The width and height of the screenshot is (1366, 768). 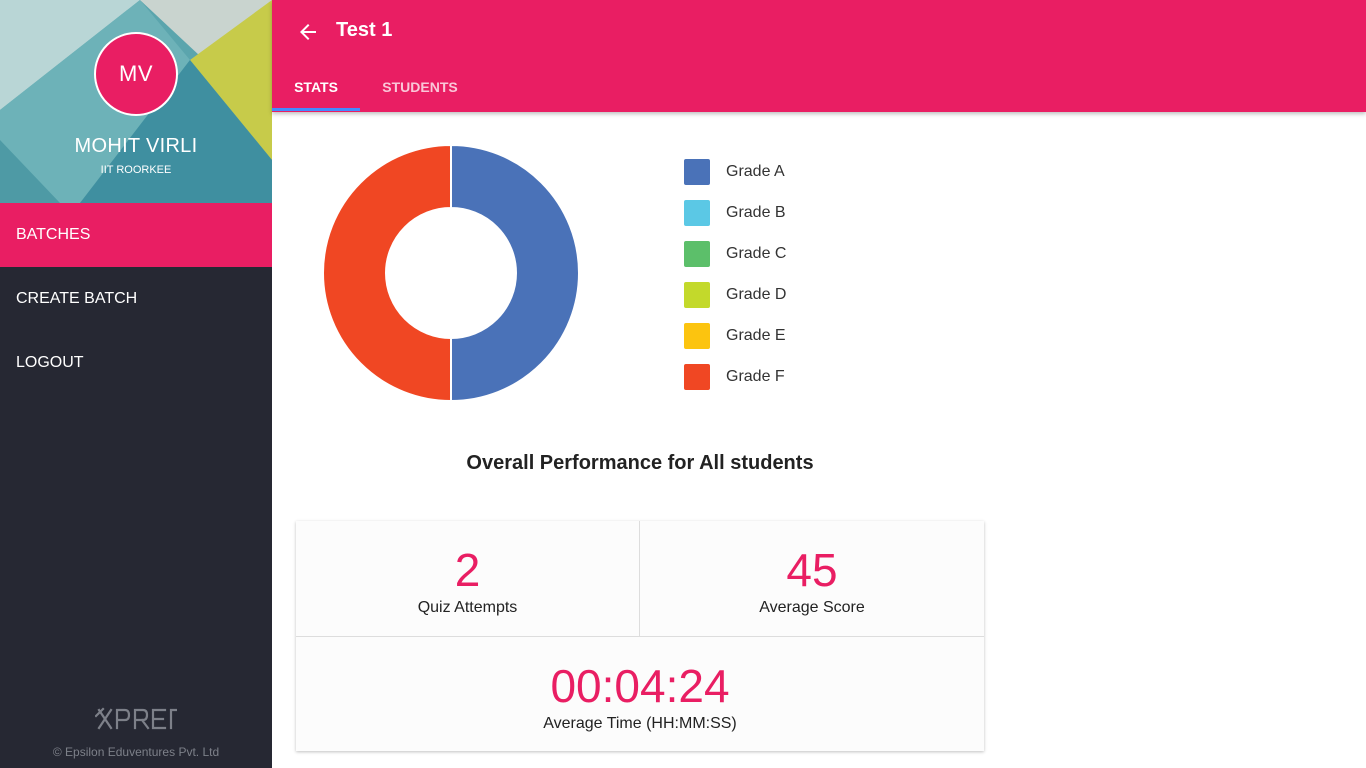 I want to click on nav-item-label: CREATE BATCH, so click(x=77, y=298).